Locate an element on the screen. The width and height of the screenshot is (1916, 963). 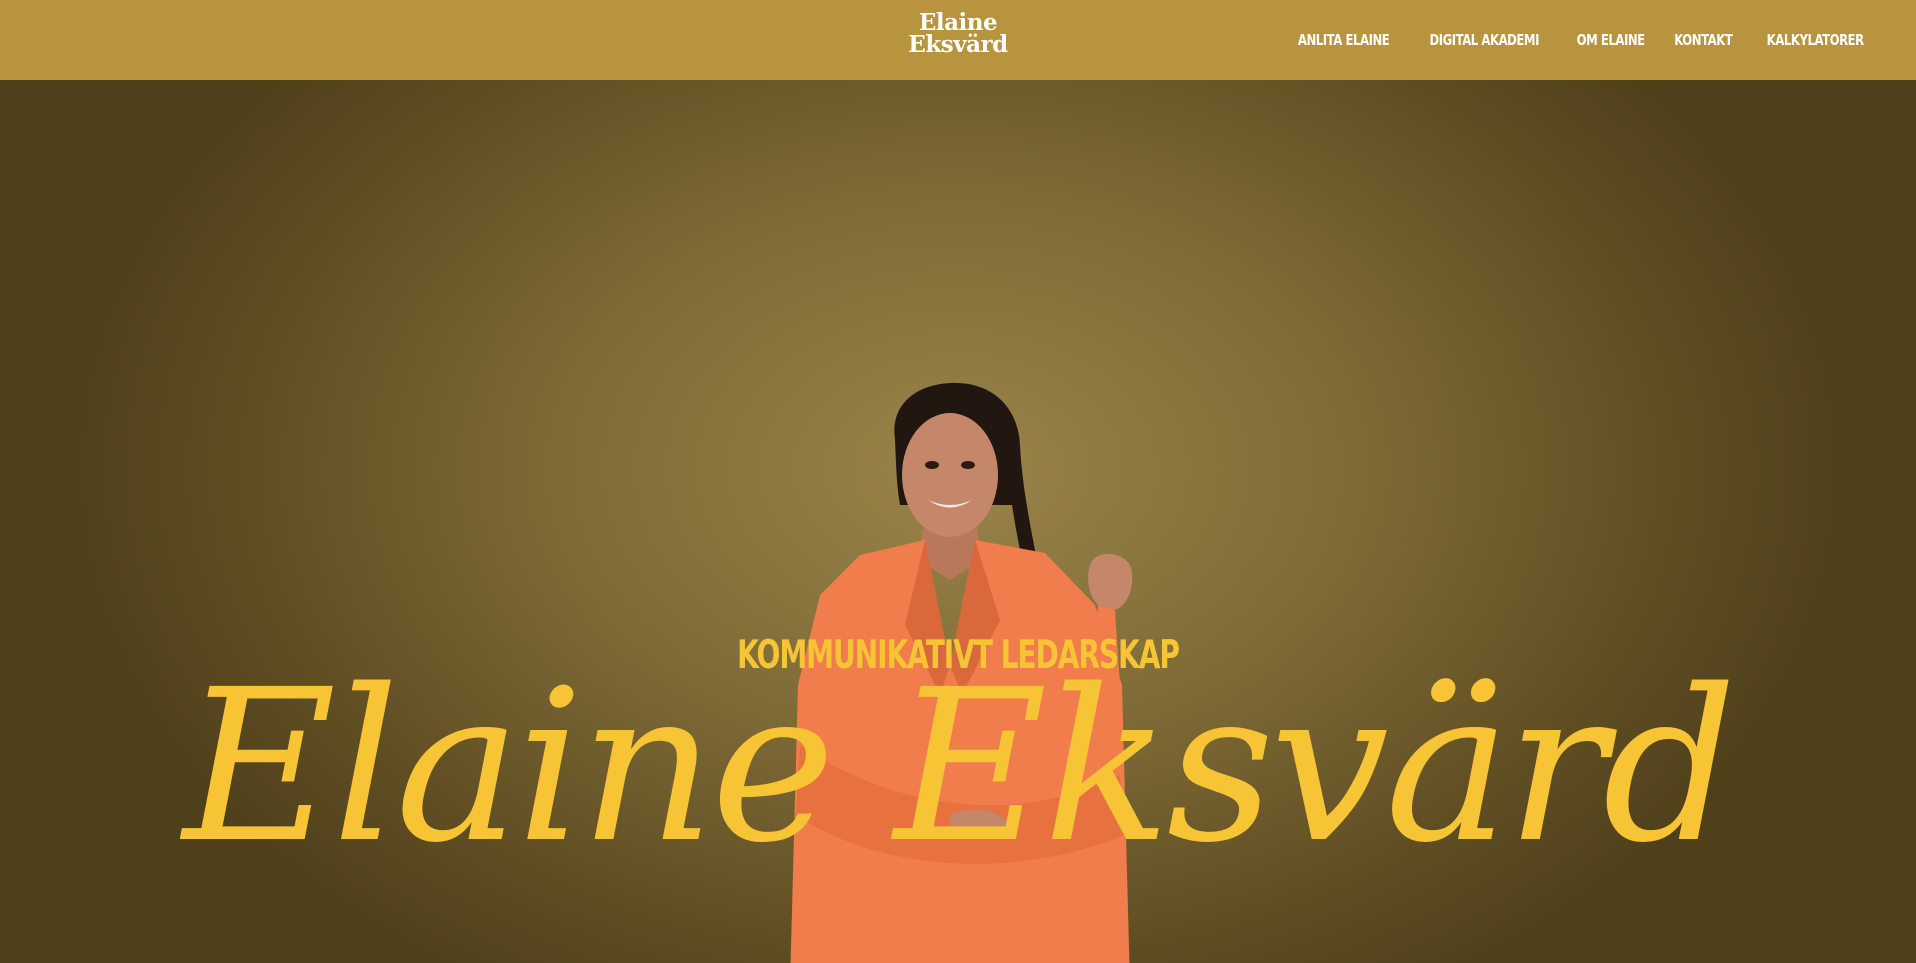
nav-om-elaine: OM ELAINE is located at coordinates (1610, 40).